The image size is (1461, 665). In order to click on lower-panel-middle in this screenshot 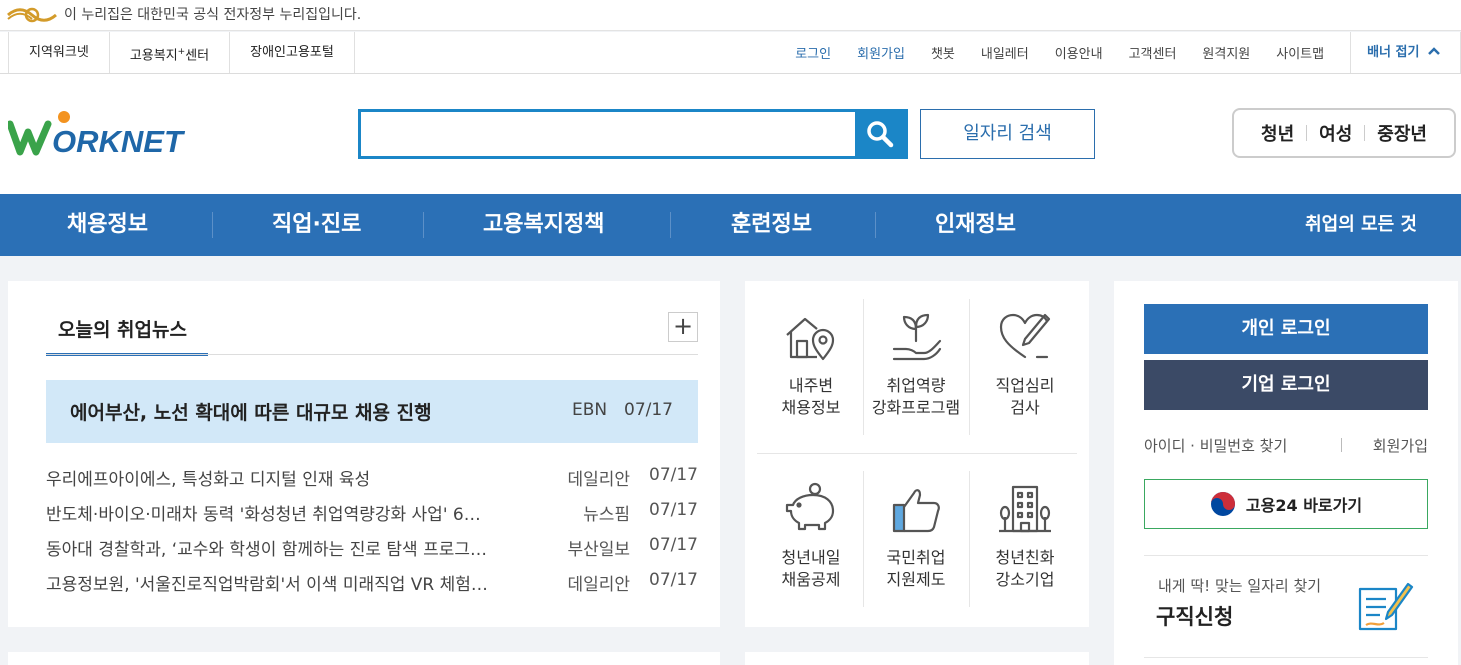, I will do `click(917, 658)`.